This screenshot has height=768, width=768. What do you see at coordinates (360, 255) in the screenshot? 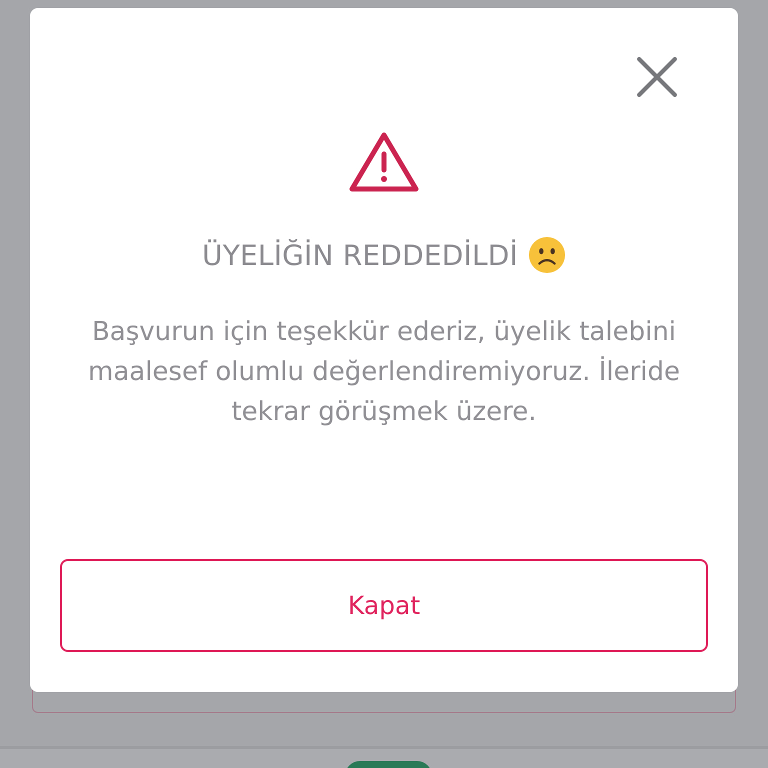
I see `dialog-title: ÜYELİĞİN REDDEDİLDİ` at bounding box center [360, 255].